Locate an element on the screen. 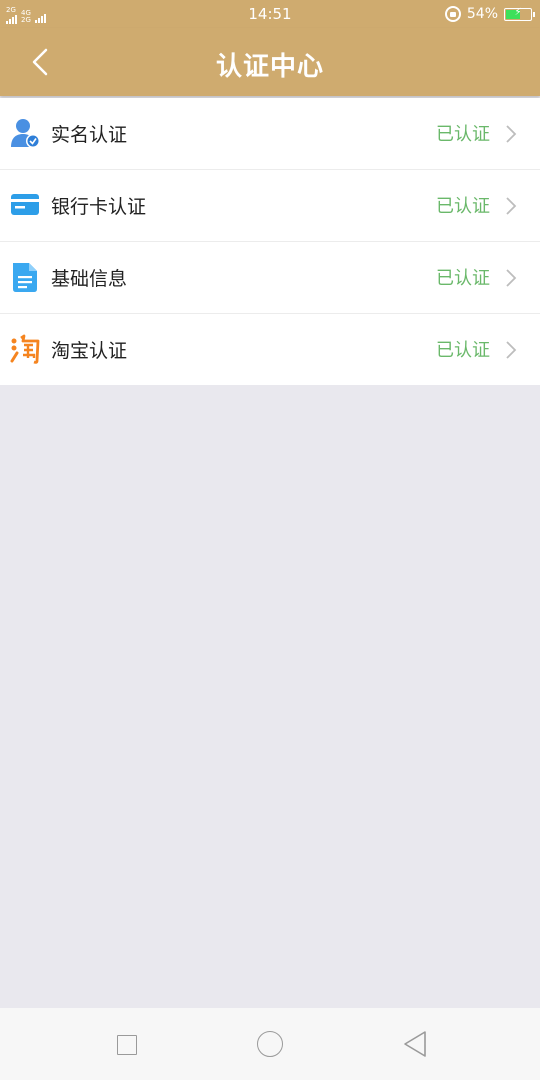  battery-percent: 54% is located at coordinates (482, 14).